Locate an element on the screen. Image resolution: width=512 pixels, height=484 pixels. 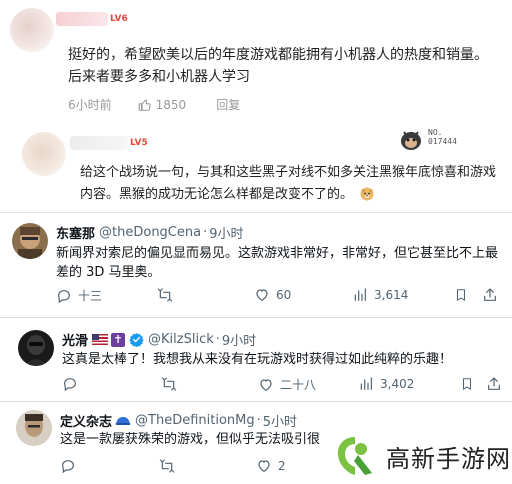
badge-no-label: NO. is located at coordinates (435, 132).